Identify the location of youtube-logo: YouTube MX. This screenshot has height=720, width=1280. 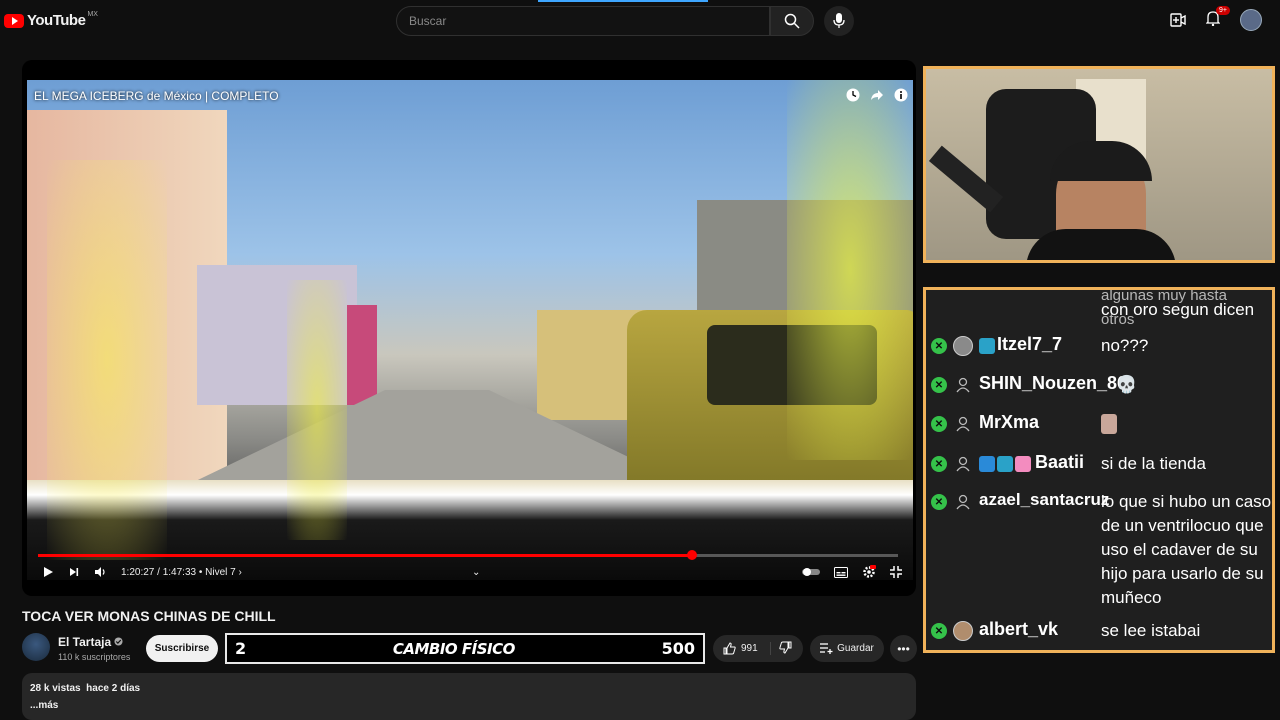
(51, 20).